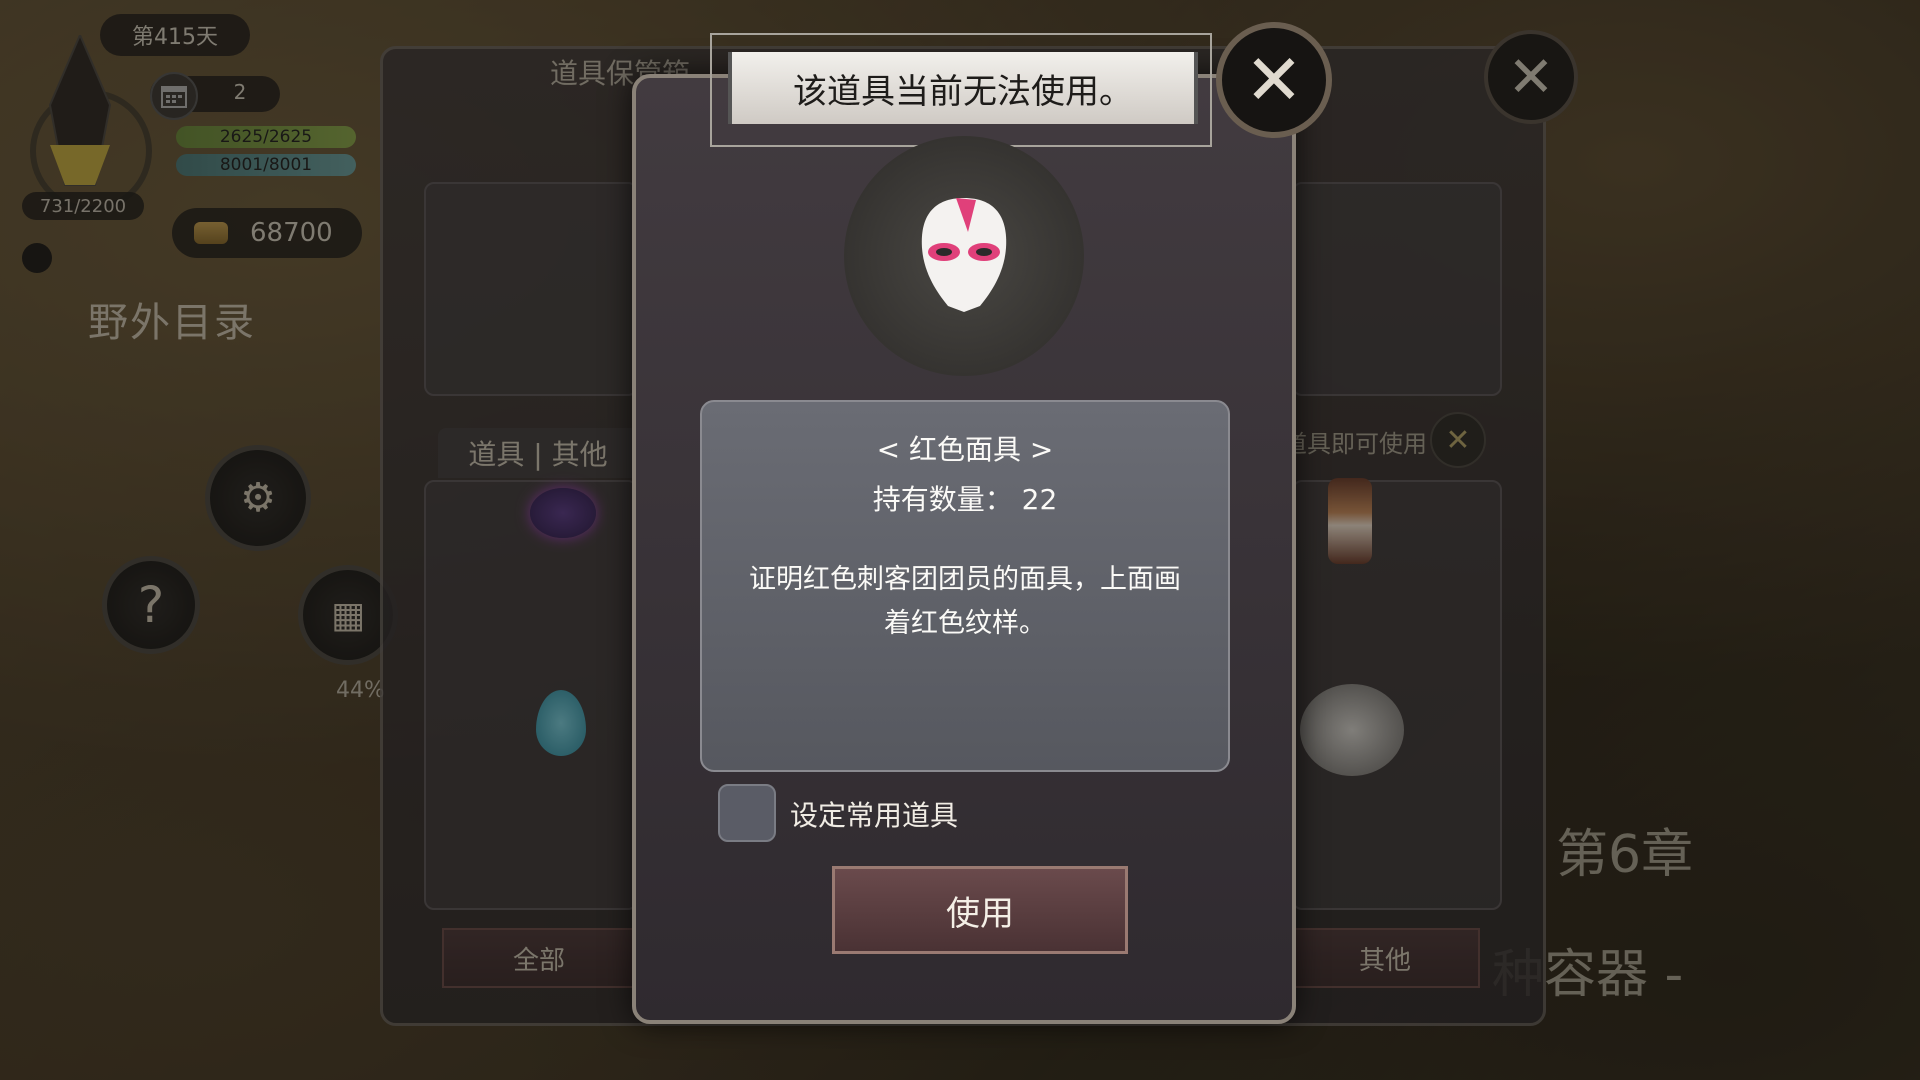  I want to click on modal-close-icon: ✕, so click(1274, 80).